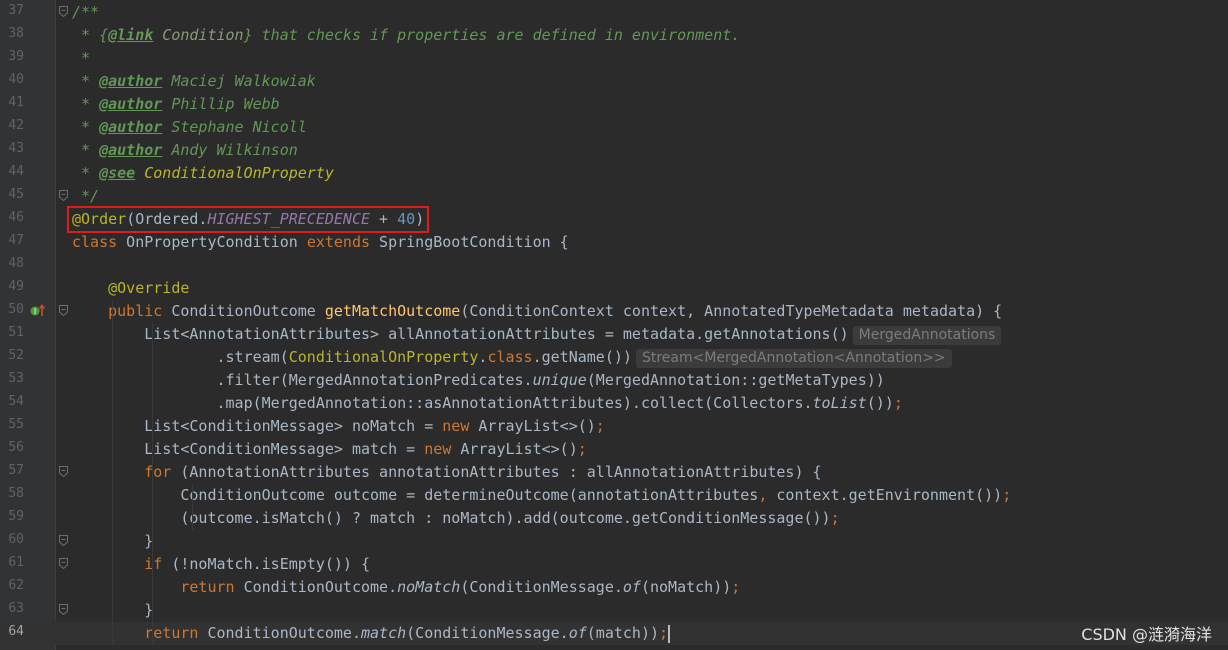 The image size is (1228, 650). What do you see at coordinates (12, 286) in the screenshot?
I see `line-number: 49` at bounding box center [12, 286].